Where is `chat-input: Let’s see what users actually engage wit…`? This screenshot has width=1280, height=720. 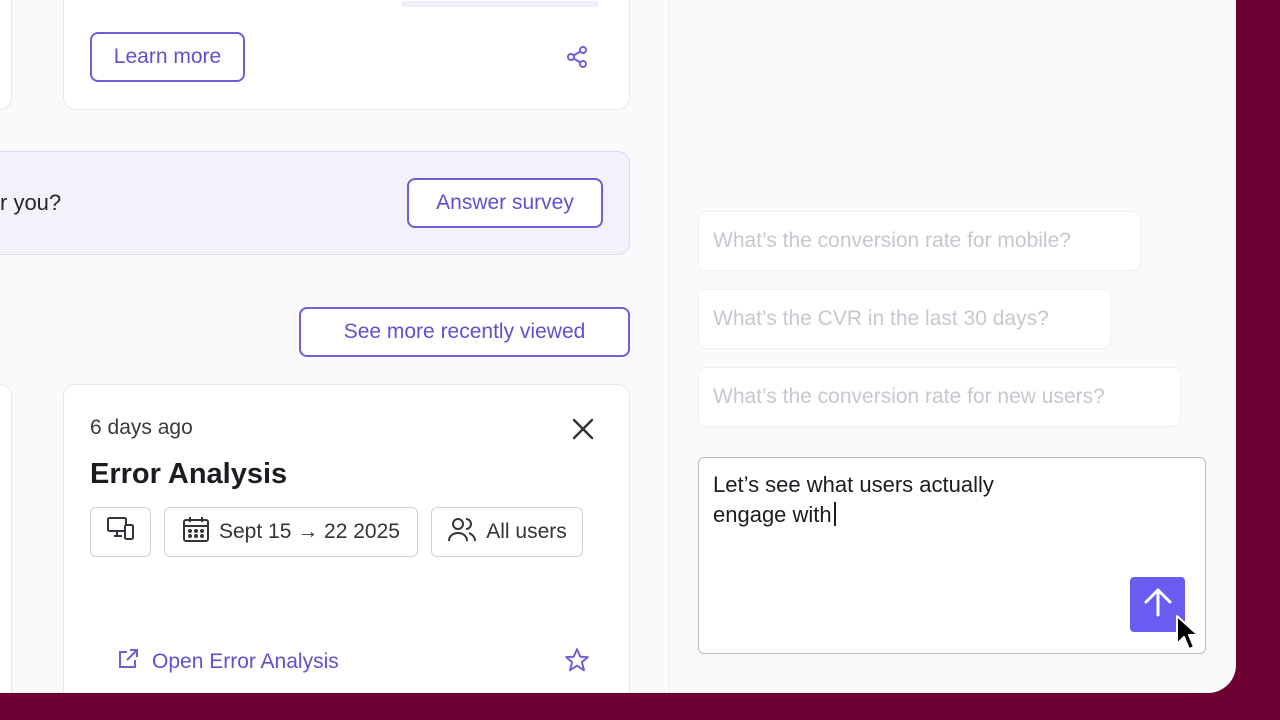 chat-input: Let’s see what users actually engage wit… is located at coordinates (952, 555).